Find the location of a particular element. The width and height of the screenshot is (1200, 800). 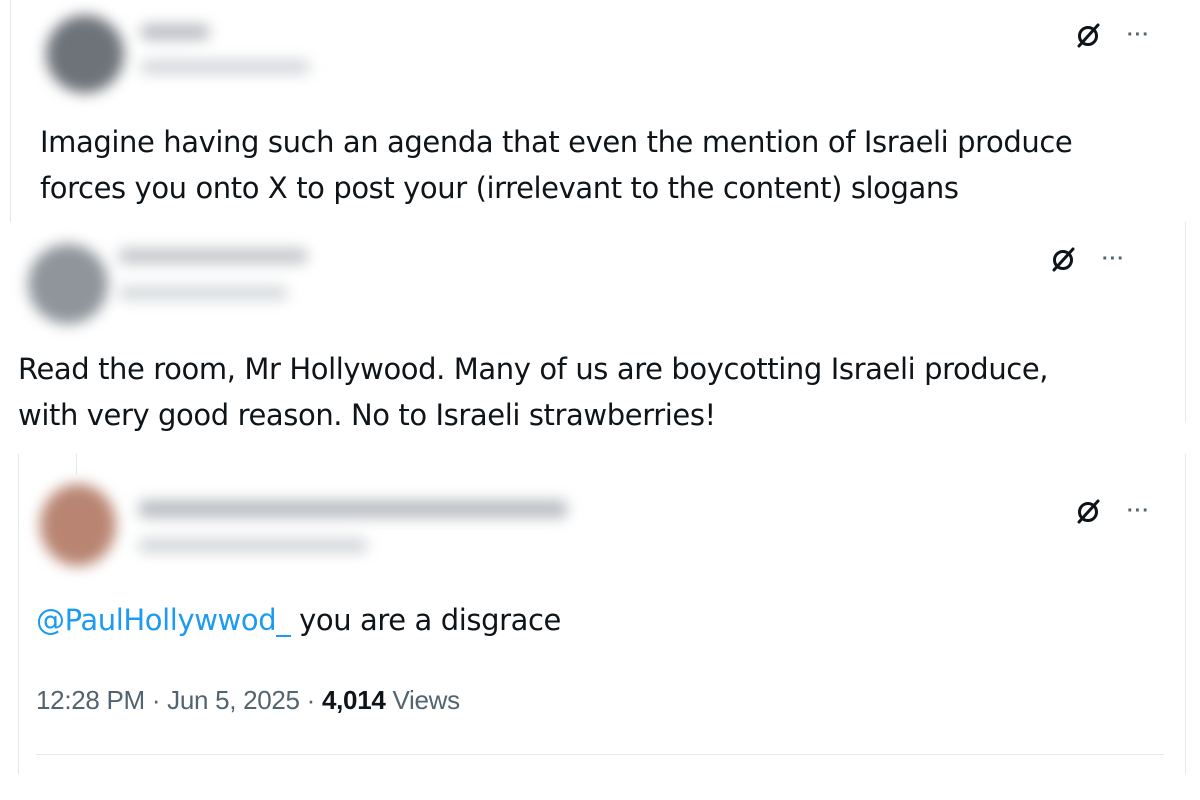

tweet-time: 12:28 PM is located at coordinates (90, 700).